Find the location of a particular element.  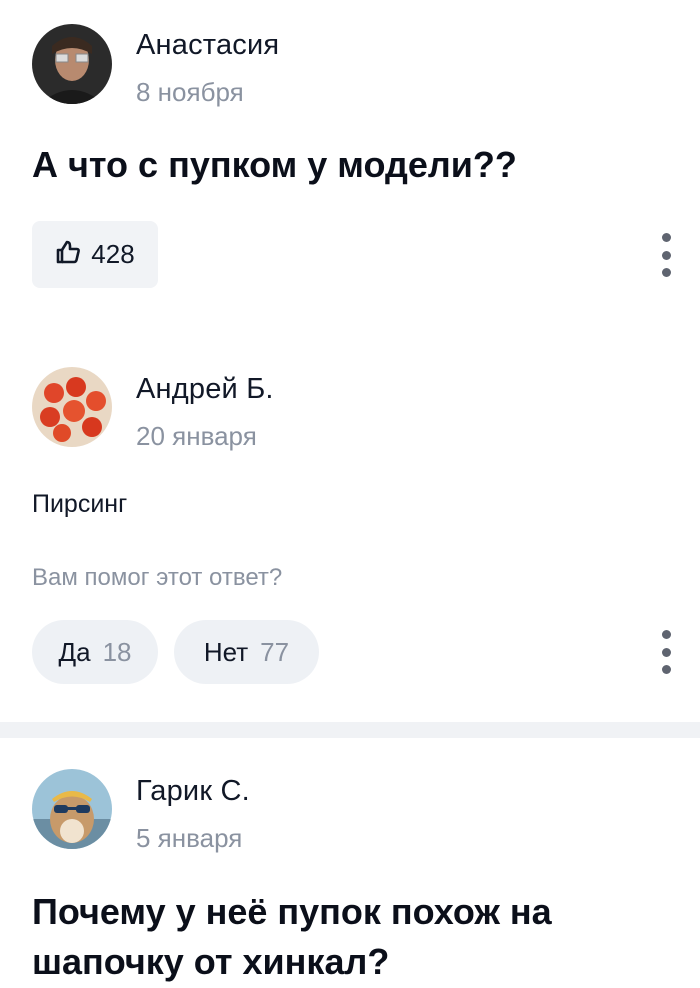

thumbs-up-icon is located at coordinates (68, 254).